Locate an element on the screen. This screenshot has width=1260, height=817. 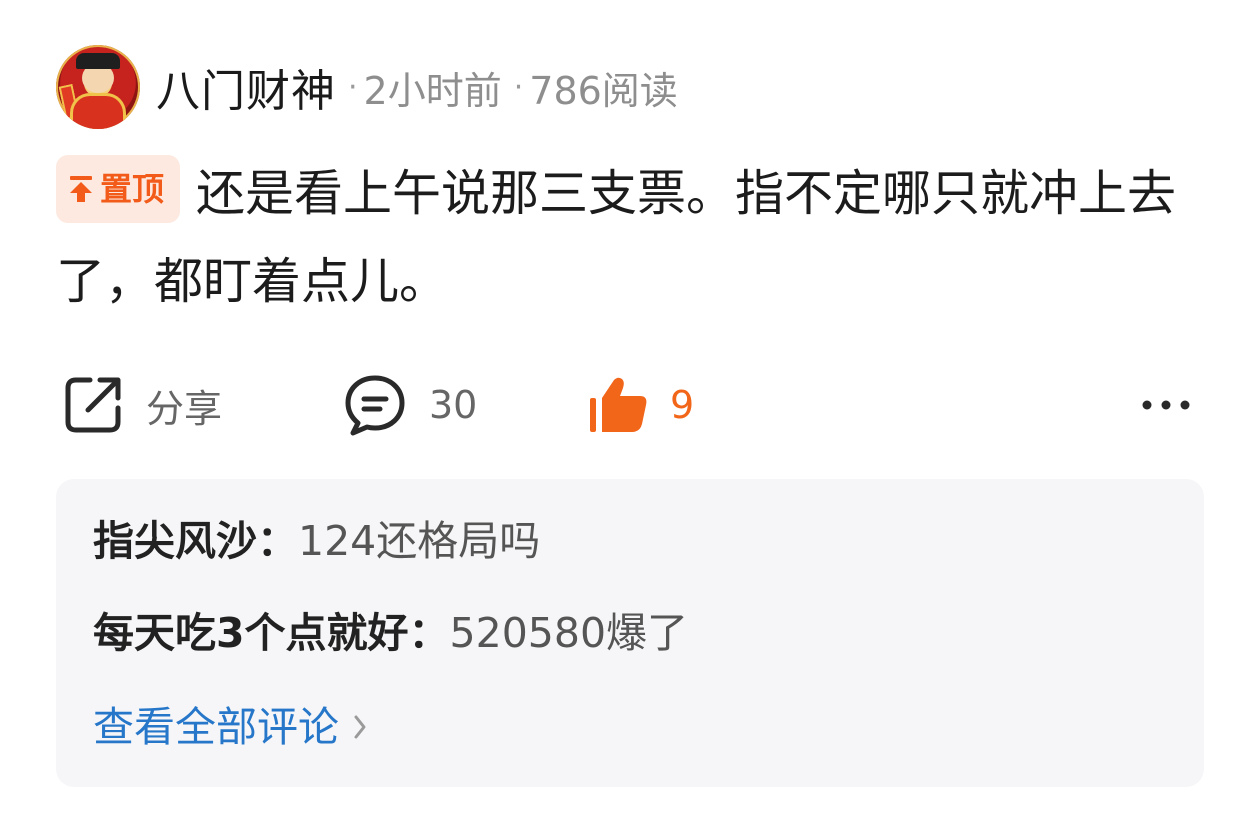
view-all-comments-link: 查看全部评论 is located at coordinates (230, 727).